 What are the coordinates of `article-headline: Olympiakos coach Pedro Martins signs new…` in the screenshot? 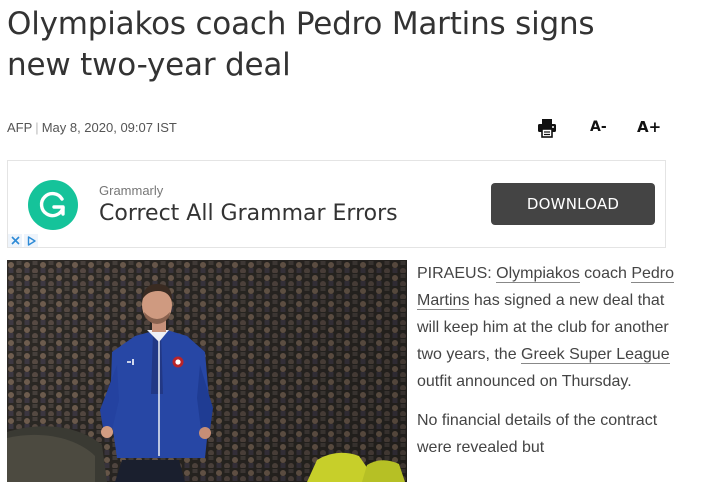 It's located at (301, 44).